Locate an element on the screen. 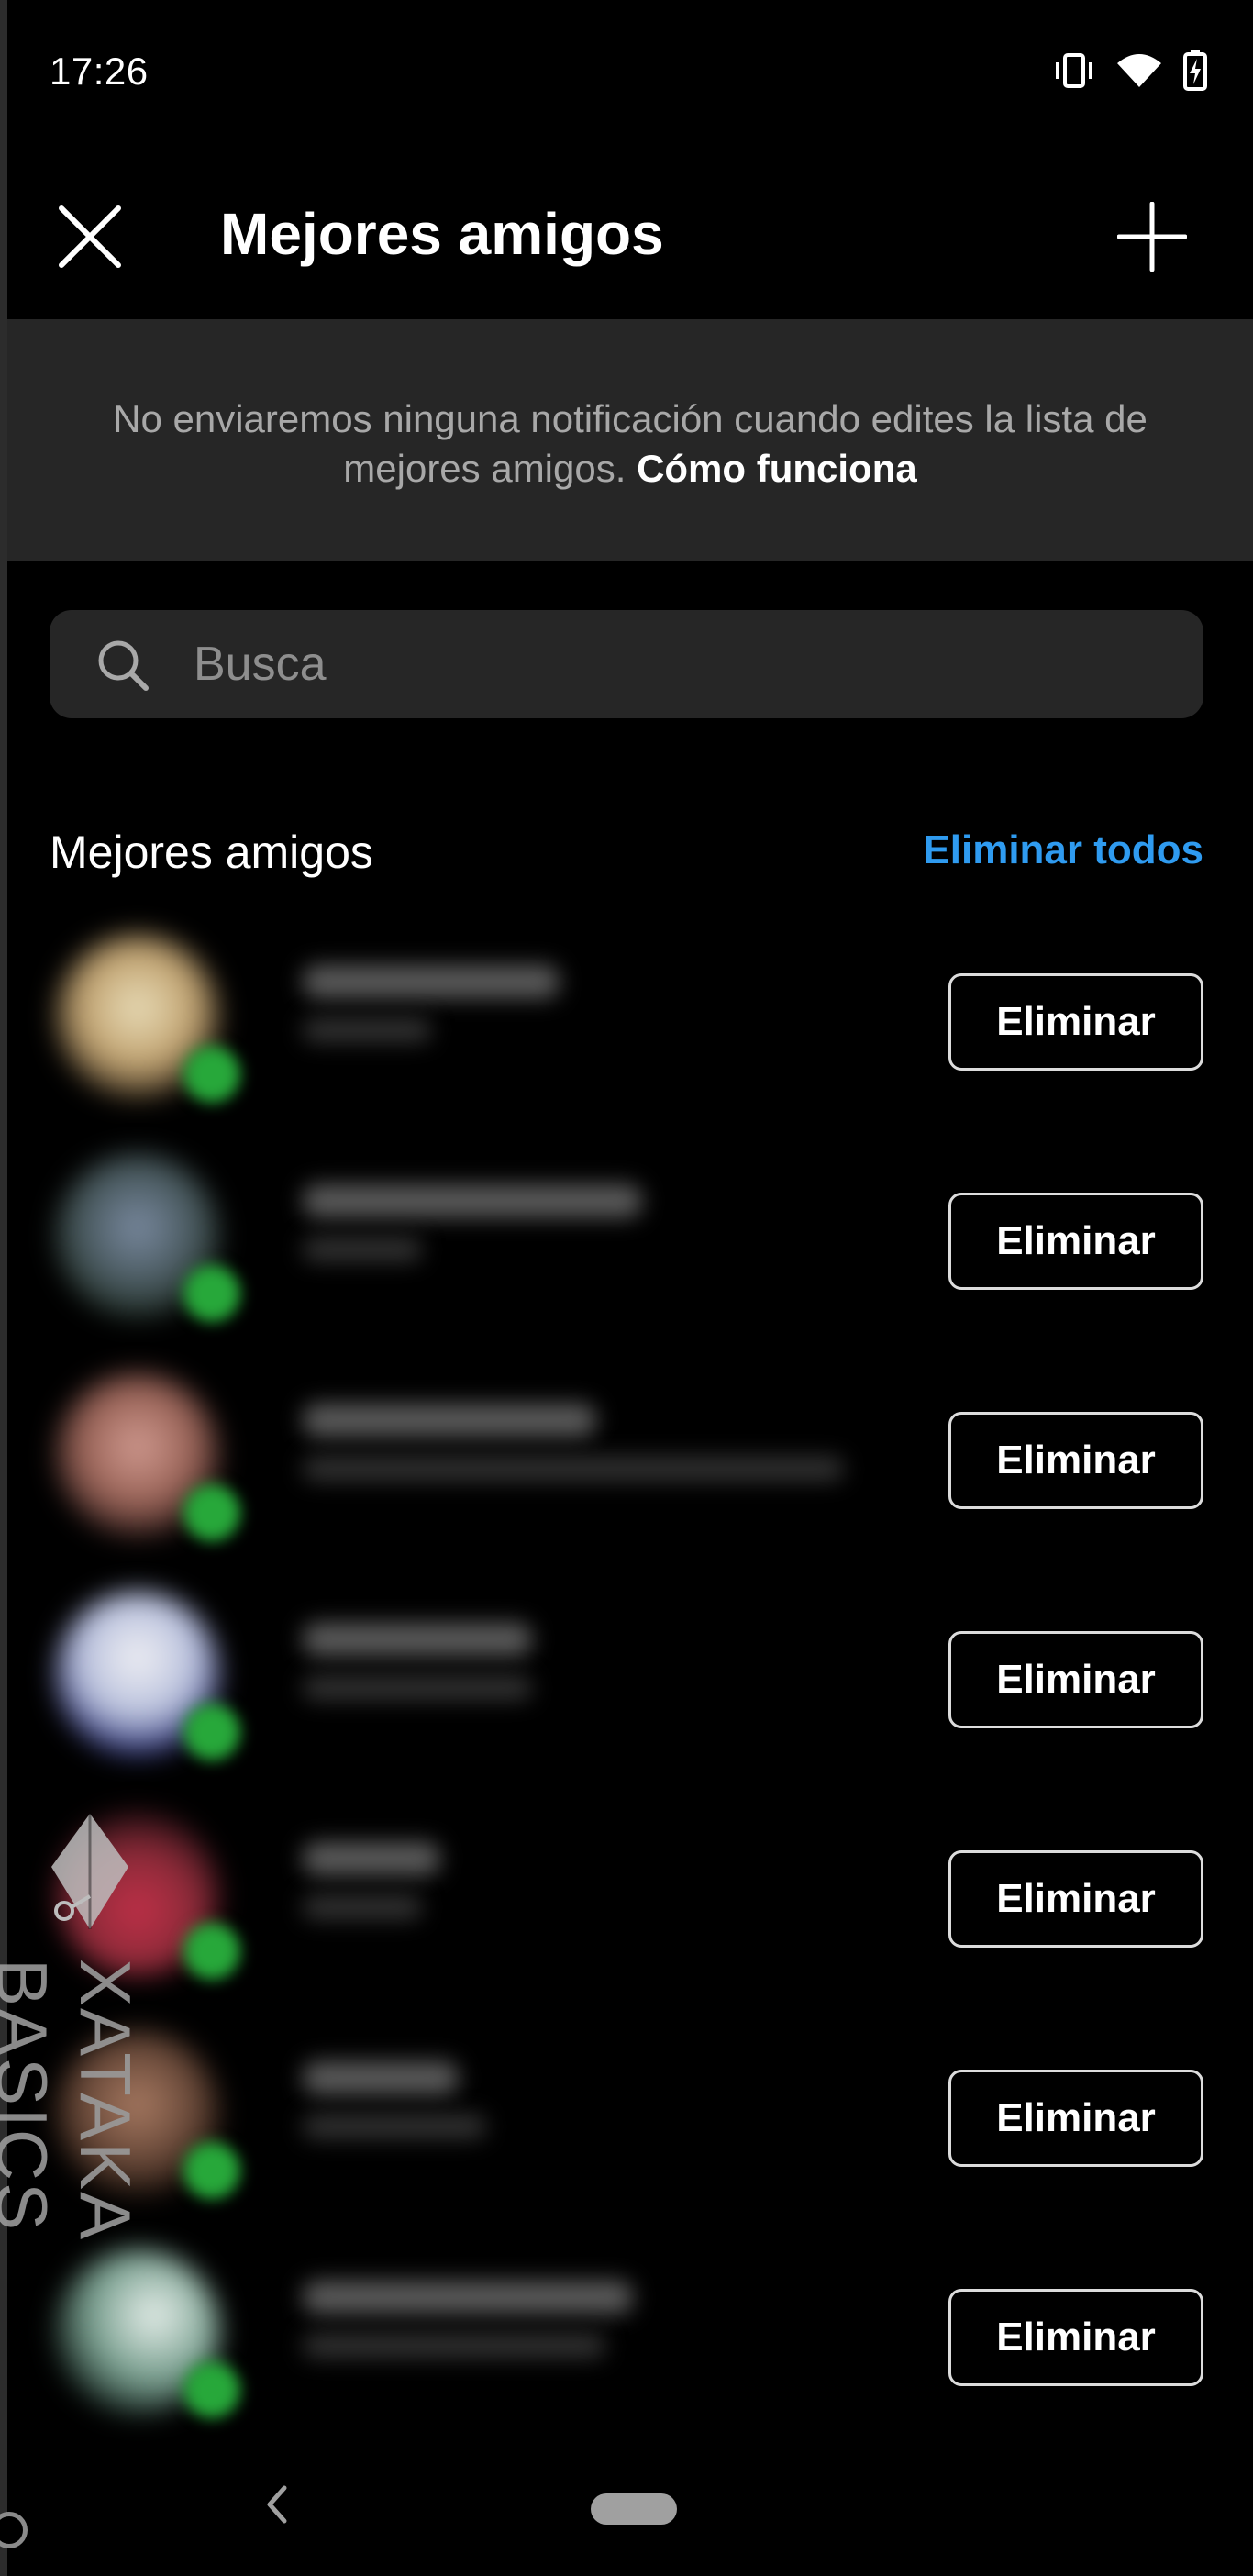 This screenshot has height=2576, width=1253. wifi-icon is located at coordinates (1139, 70).